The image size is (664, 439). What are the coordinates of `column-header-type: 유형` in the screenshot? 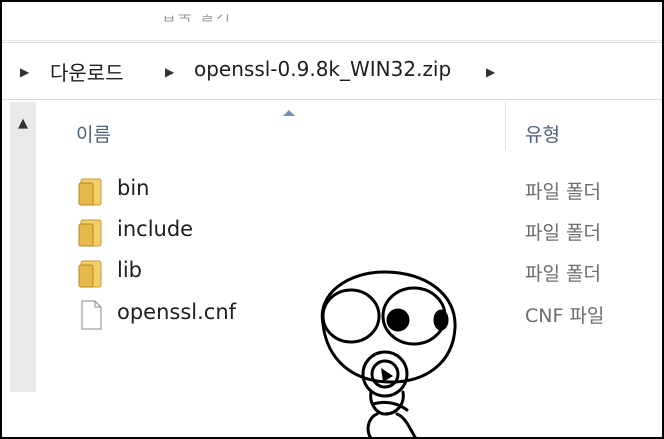 It's located at (542, 133).